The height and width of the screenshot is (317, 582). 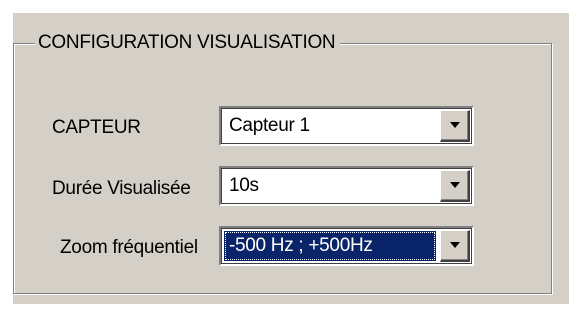 I want to click on zoom-frequentiel-label: Zoom fréquentiel, so click(x=129, y=247).